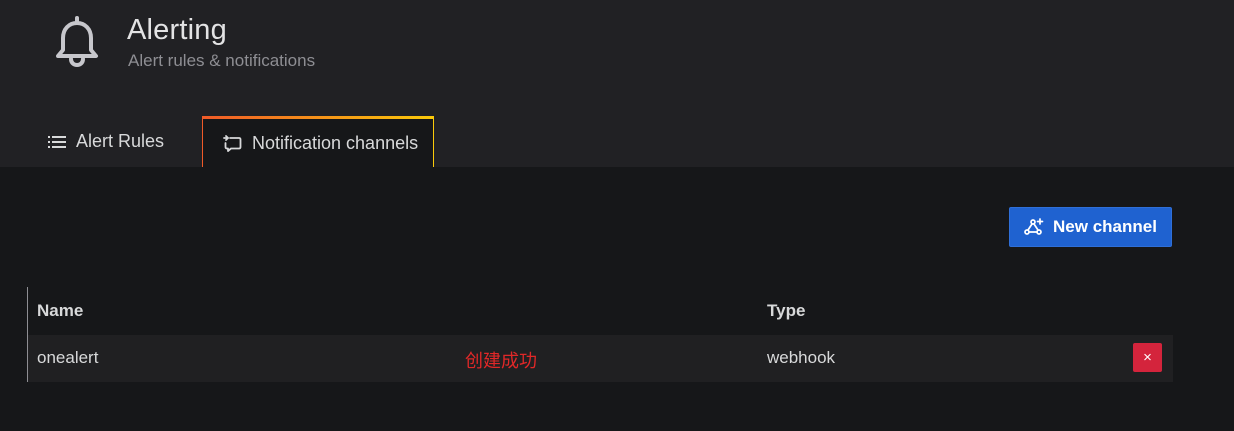 The height and width of the screenshot is (431, 1234). I want to click on channel-add-icon, so click(1034, 227).